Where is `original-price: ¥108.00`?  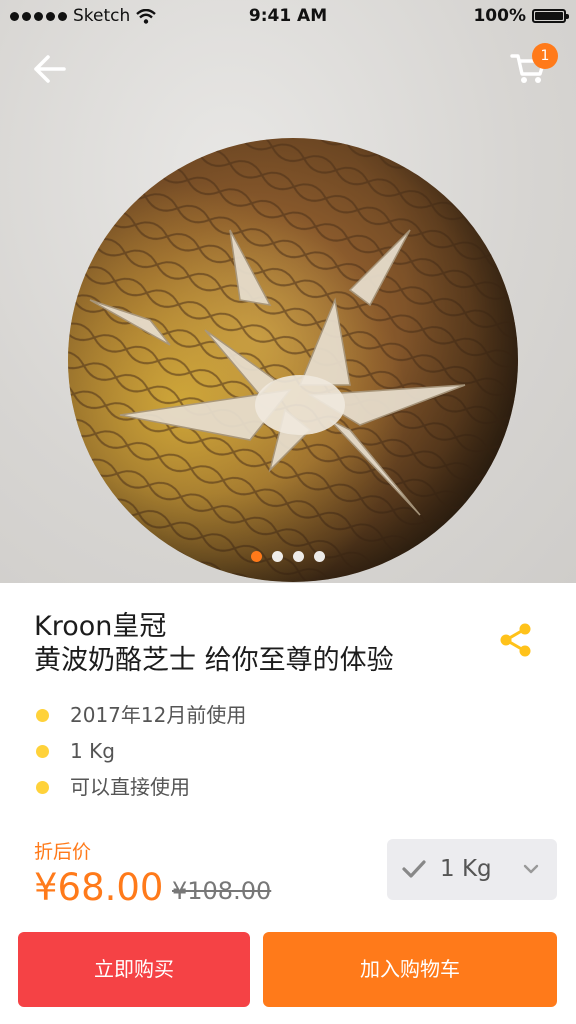 original-price: ¥108.00 is located at coordinates (222, 891).